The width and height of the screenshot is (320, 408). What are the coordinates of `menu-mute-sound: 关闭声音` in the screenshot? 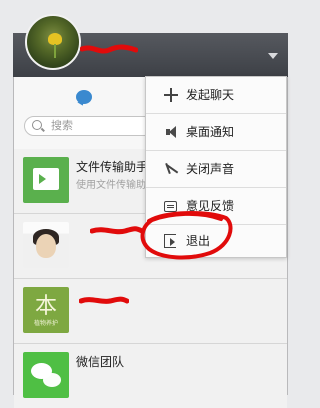 It's located at (216, 169).